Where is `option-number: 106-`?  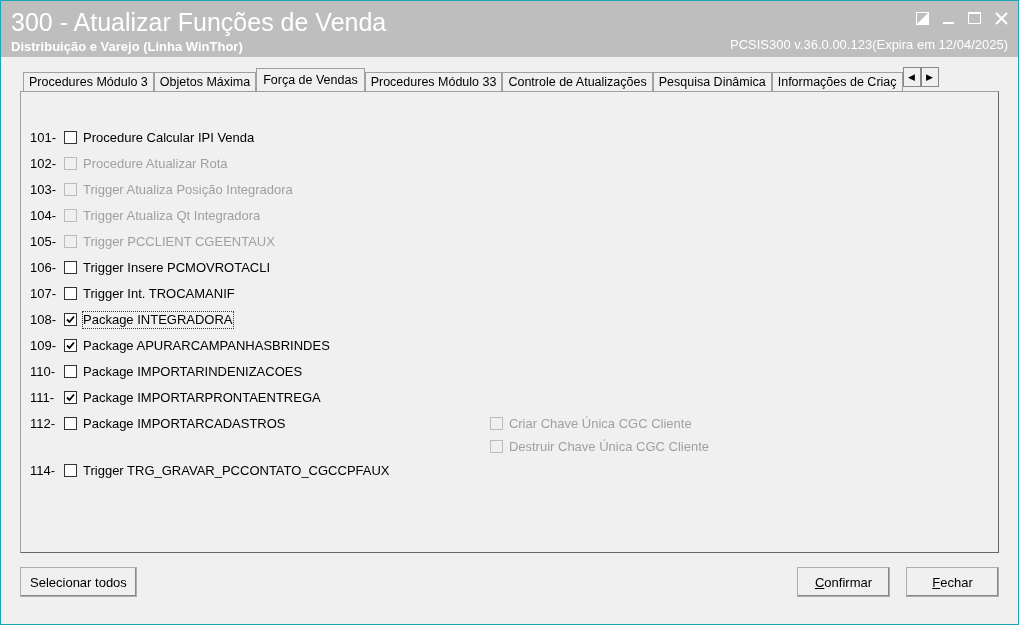
option-number: 106- is located at coordinates (44, 268).